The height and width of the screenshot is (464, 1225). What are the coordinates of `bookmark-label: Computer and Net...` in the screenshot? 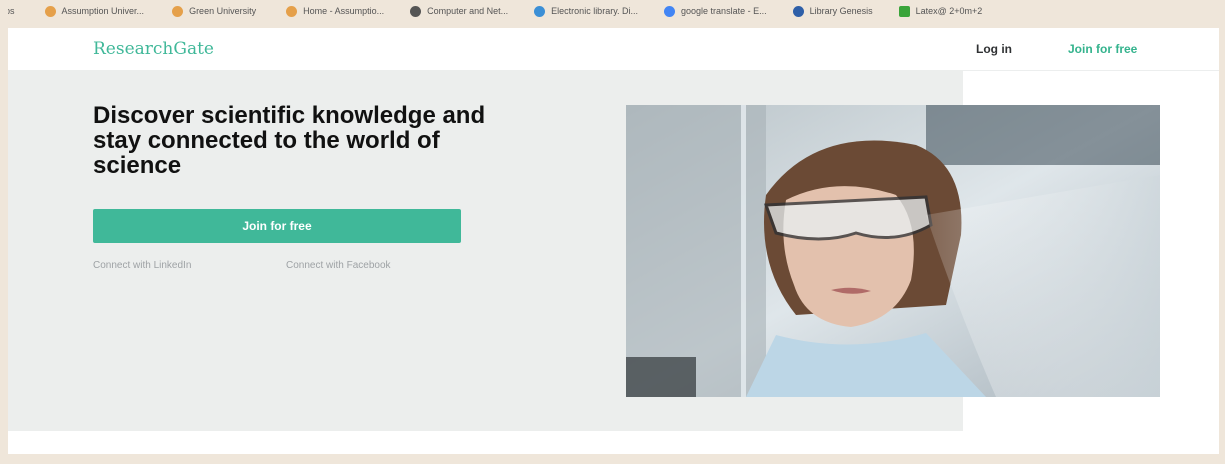 It's located at (468, 11).